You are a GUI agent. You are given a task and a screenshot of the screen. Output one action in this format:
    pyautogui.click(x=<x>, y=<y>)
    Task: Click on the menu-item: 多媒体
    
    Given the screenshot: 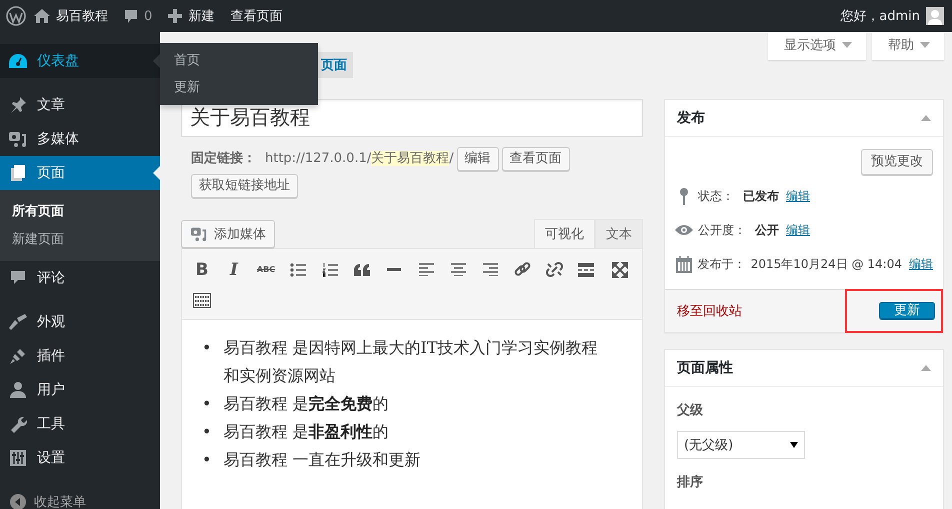 What is the action you would take?
    pyautogui.click(x=80, y=139)
    